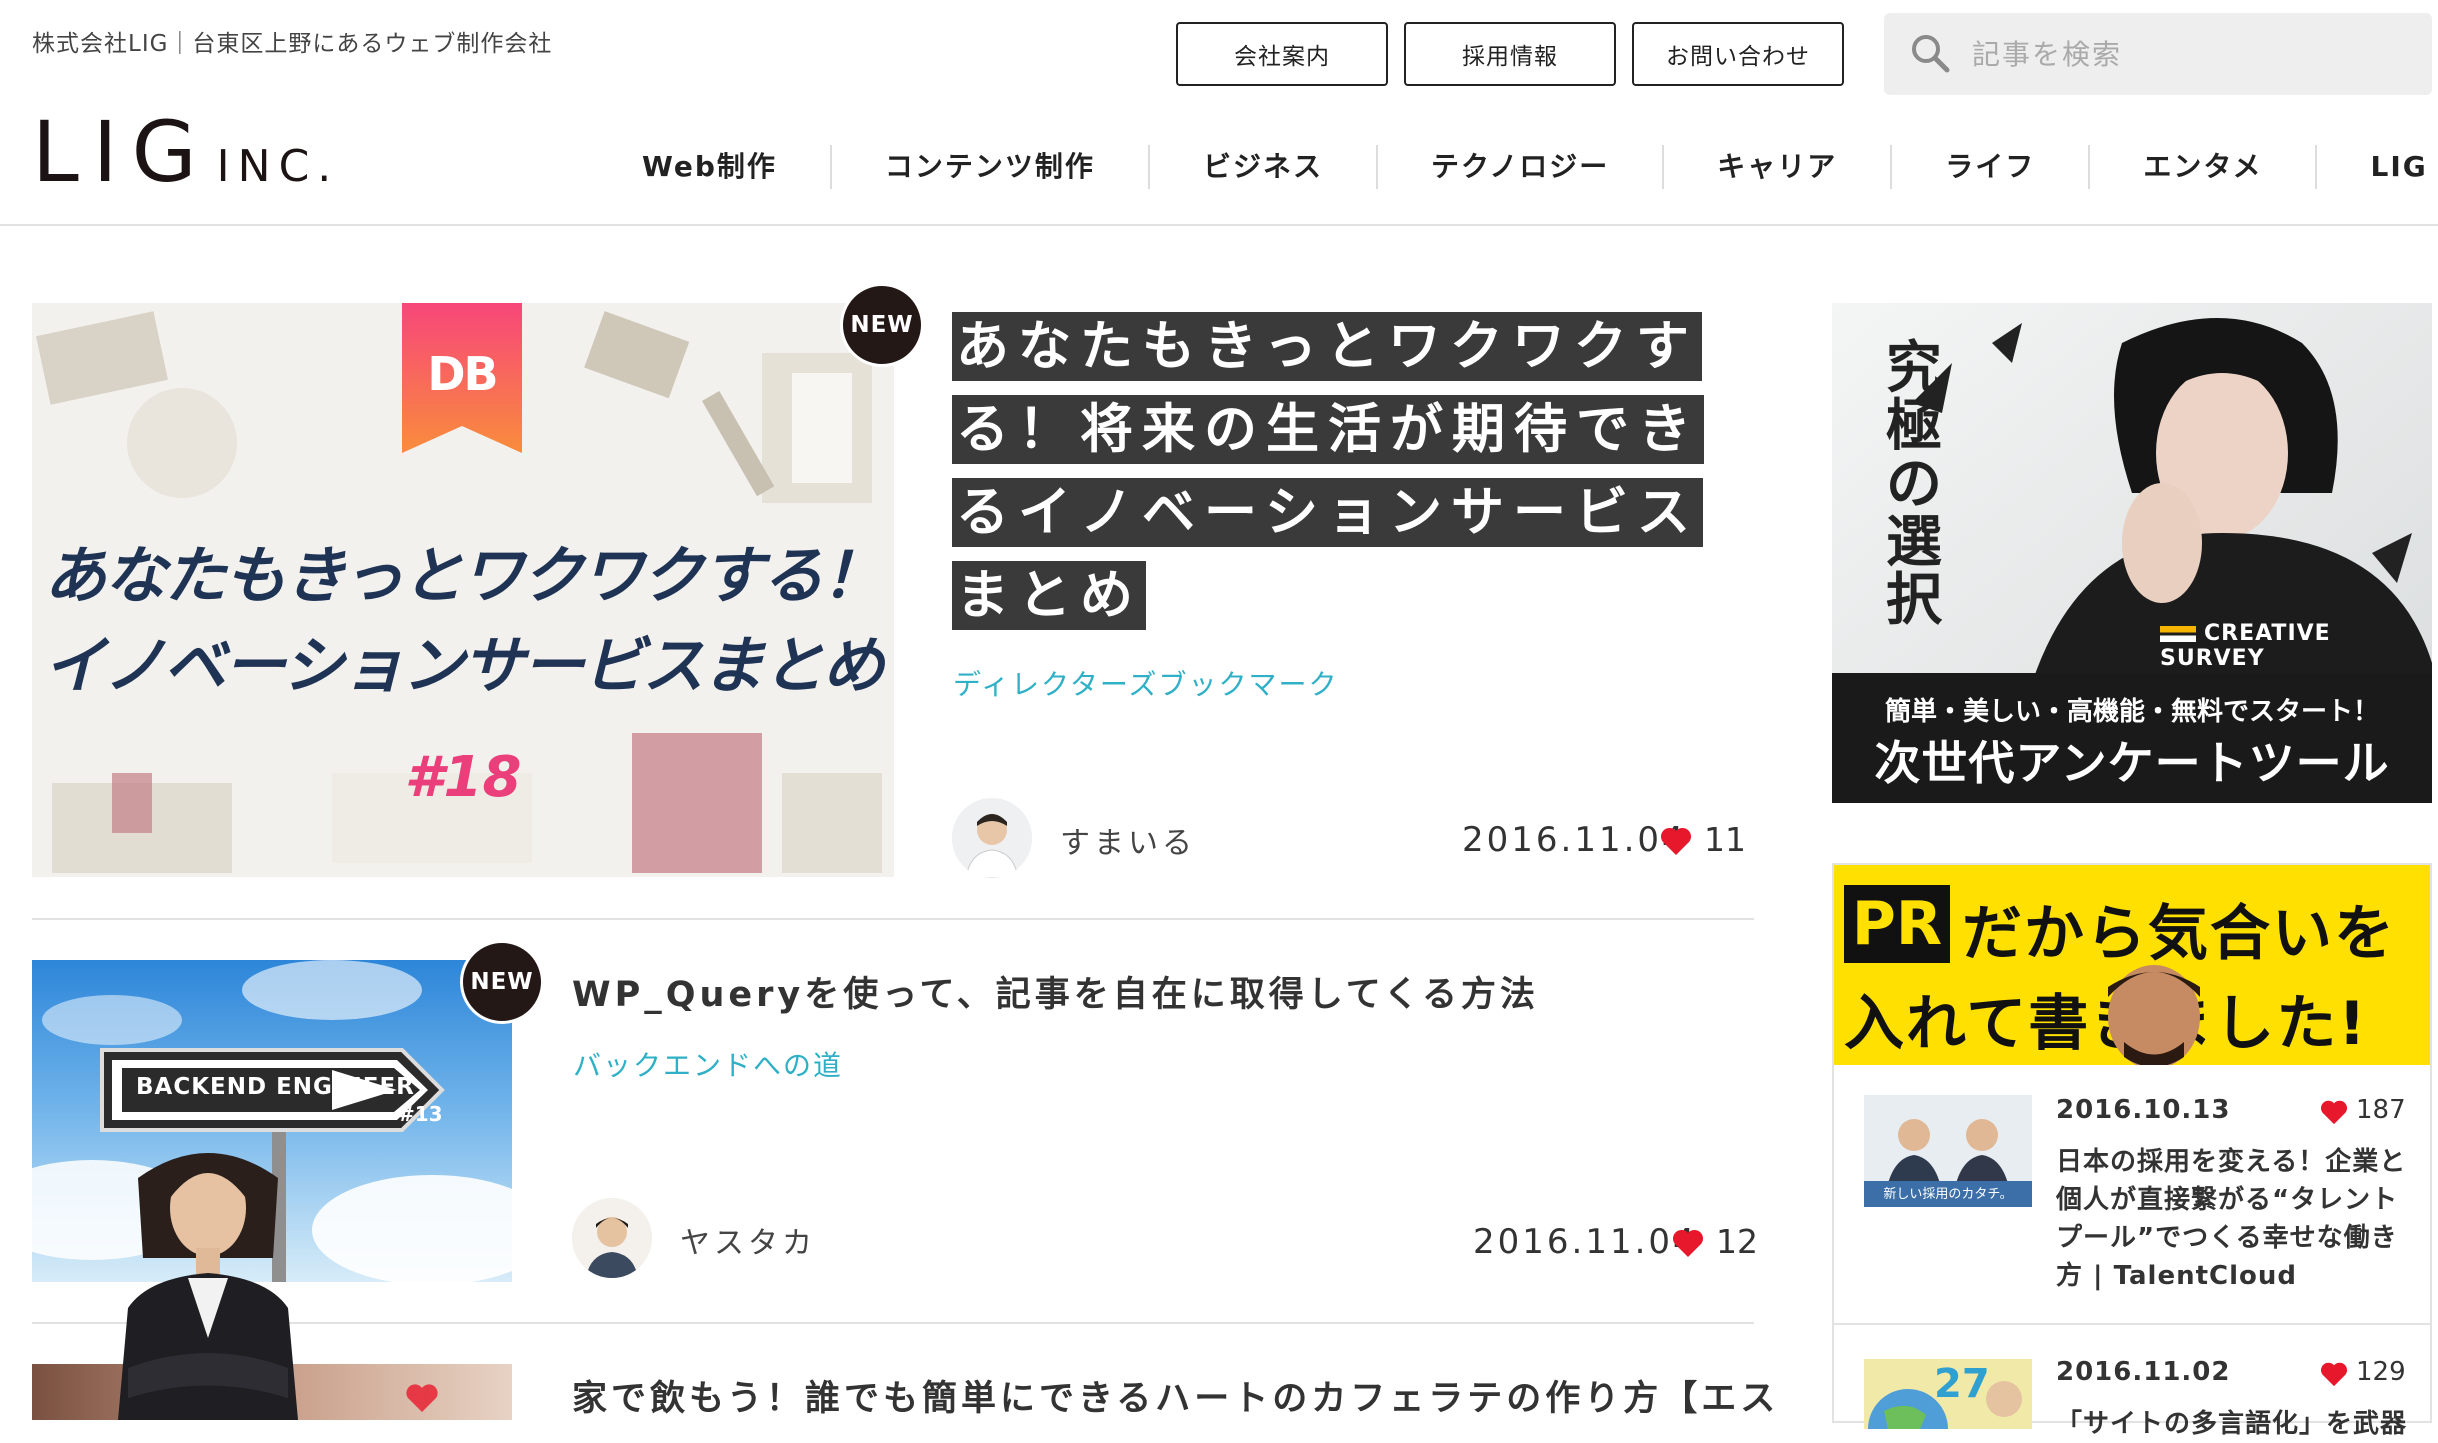 This screenshot has width=2438, height=1443. I want to click on nav-item-technology: テクノロジー, so click(1518, 167).